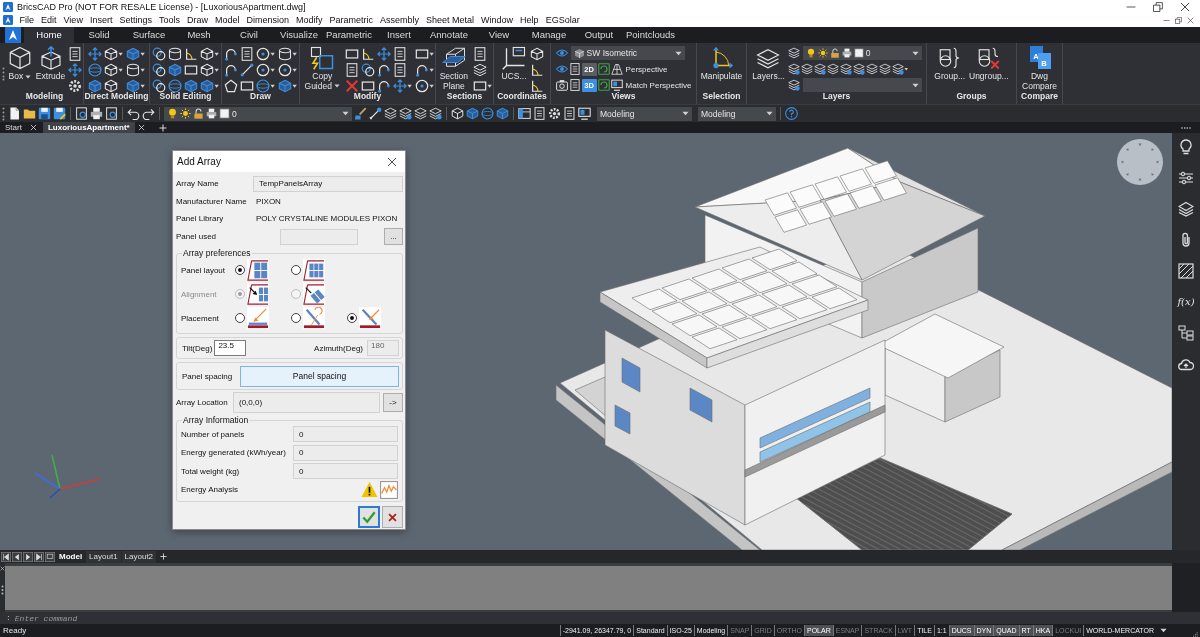 This screenshot has height=637, width=1200. I want to click on hatch-icon, so click(1186, 271).